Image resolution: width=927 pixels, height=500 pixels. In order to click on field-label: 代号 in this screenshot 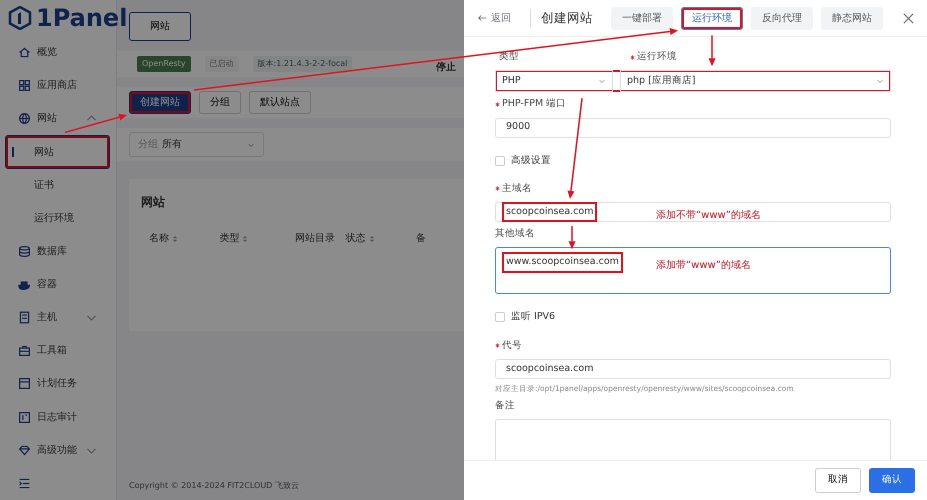, I will do `click(512, 345)`.